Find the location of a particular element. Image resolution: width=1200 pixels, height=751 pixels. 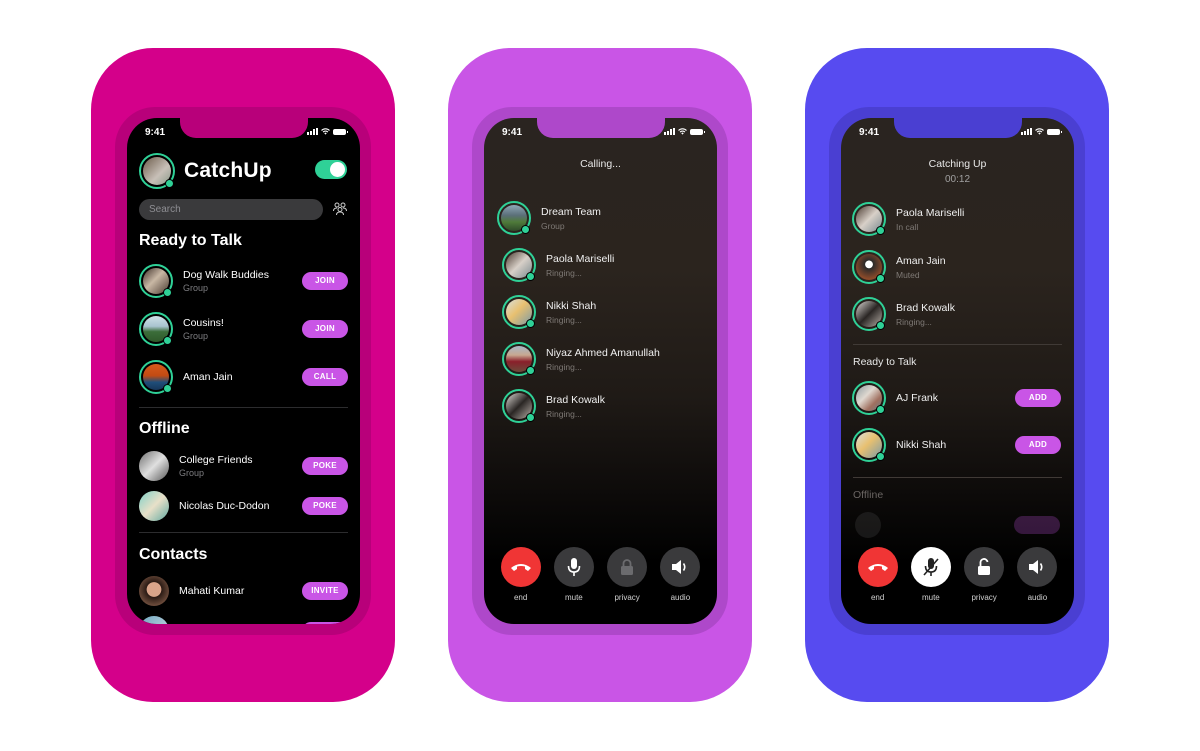

participant-row: Aman Jain Muted is located at coordinates (956, 267).